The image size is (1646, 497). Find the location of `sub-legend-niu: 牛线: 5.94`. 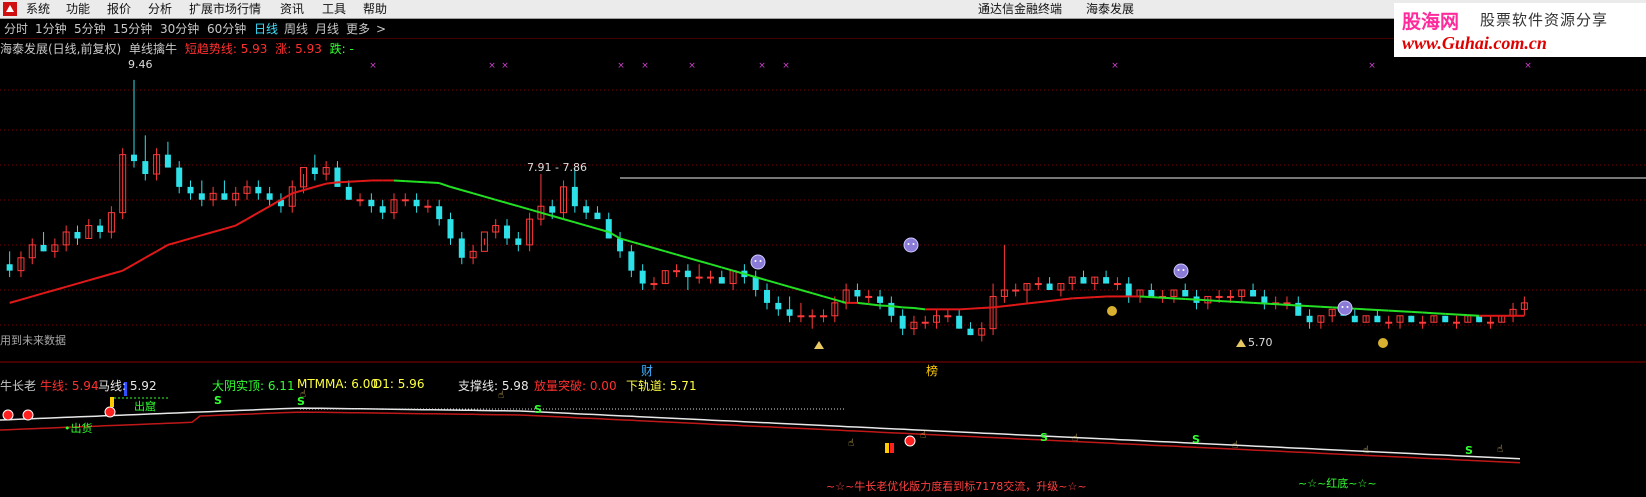

sub-legend-niu: 牛线: 5.94 is located at coordinates (69, 386).